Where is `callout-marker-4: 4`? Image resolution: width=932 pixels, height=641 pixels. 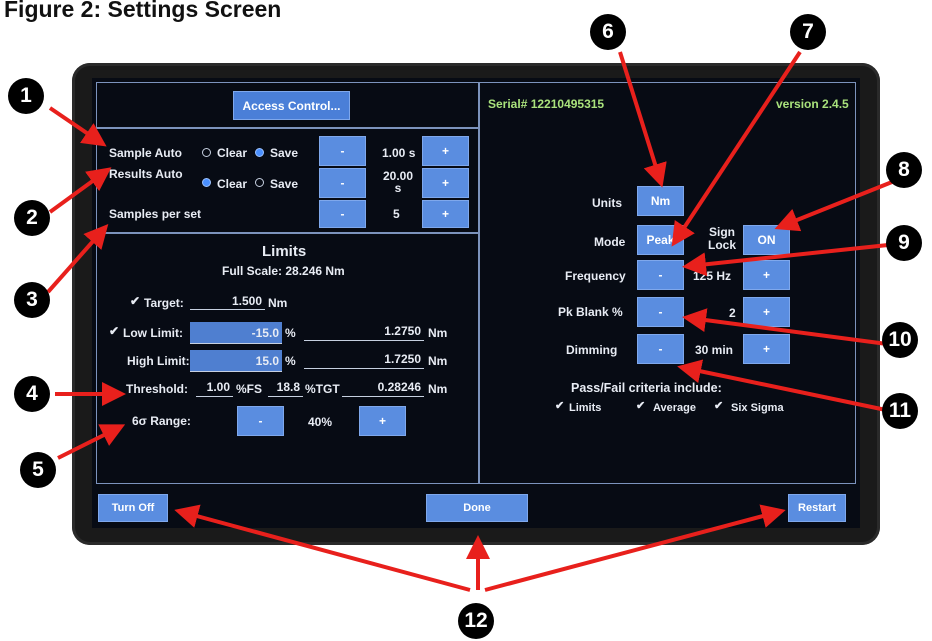
callout-marker-4: 4 is located at coordinates (32, 394).